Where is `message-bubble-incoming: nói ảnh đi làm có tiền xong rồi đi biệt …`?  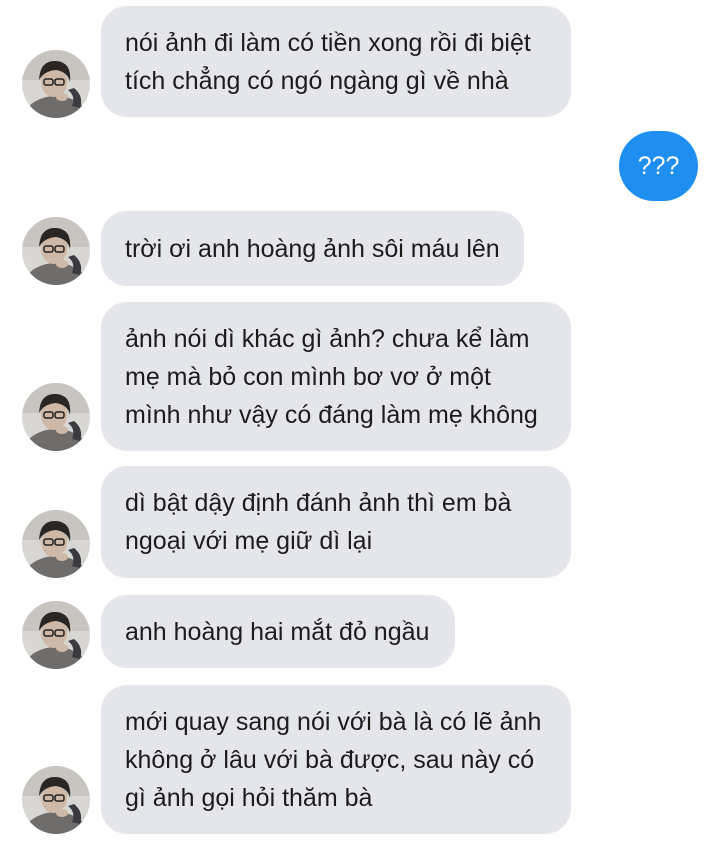 message-bubble-incoming: nói ảnh đi làm có tiền xong rồi đi biệt … is located at coordinates (336, 61).